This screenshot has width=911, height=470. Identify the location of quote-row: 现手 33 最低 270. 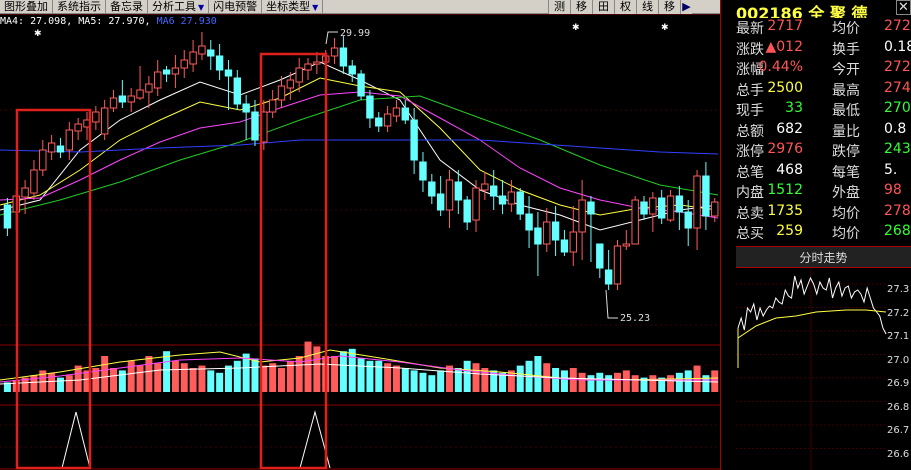
(823, 110).